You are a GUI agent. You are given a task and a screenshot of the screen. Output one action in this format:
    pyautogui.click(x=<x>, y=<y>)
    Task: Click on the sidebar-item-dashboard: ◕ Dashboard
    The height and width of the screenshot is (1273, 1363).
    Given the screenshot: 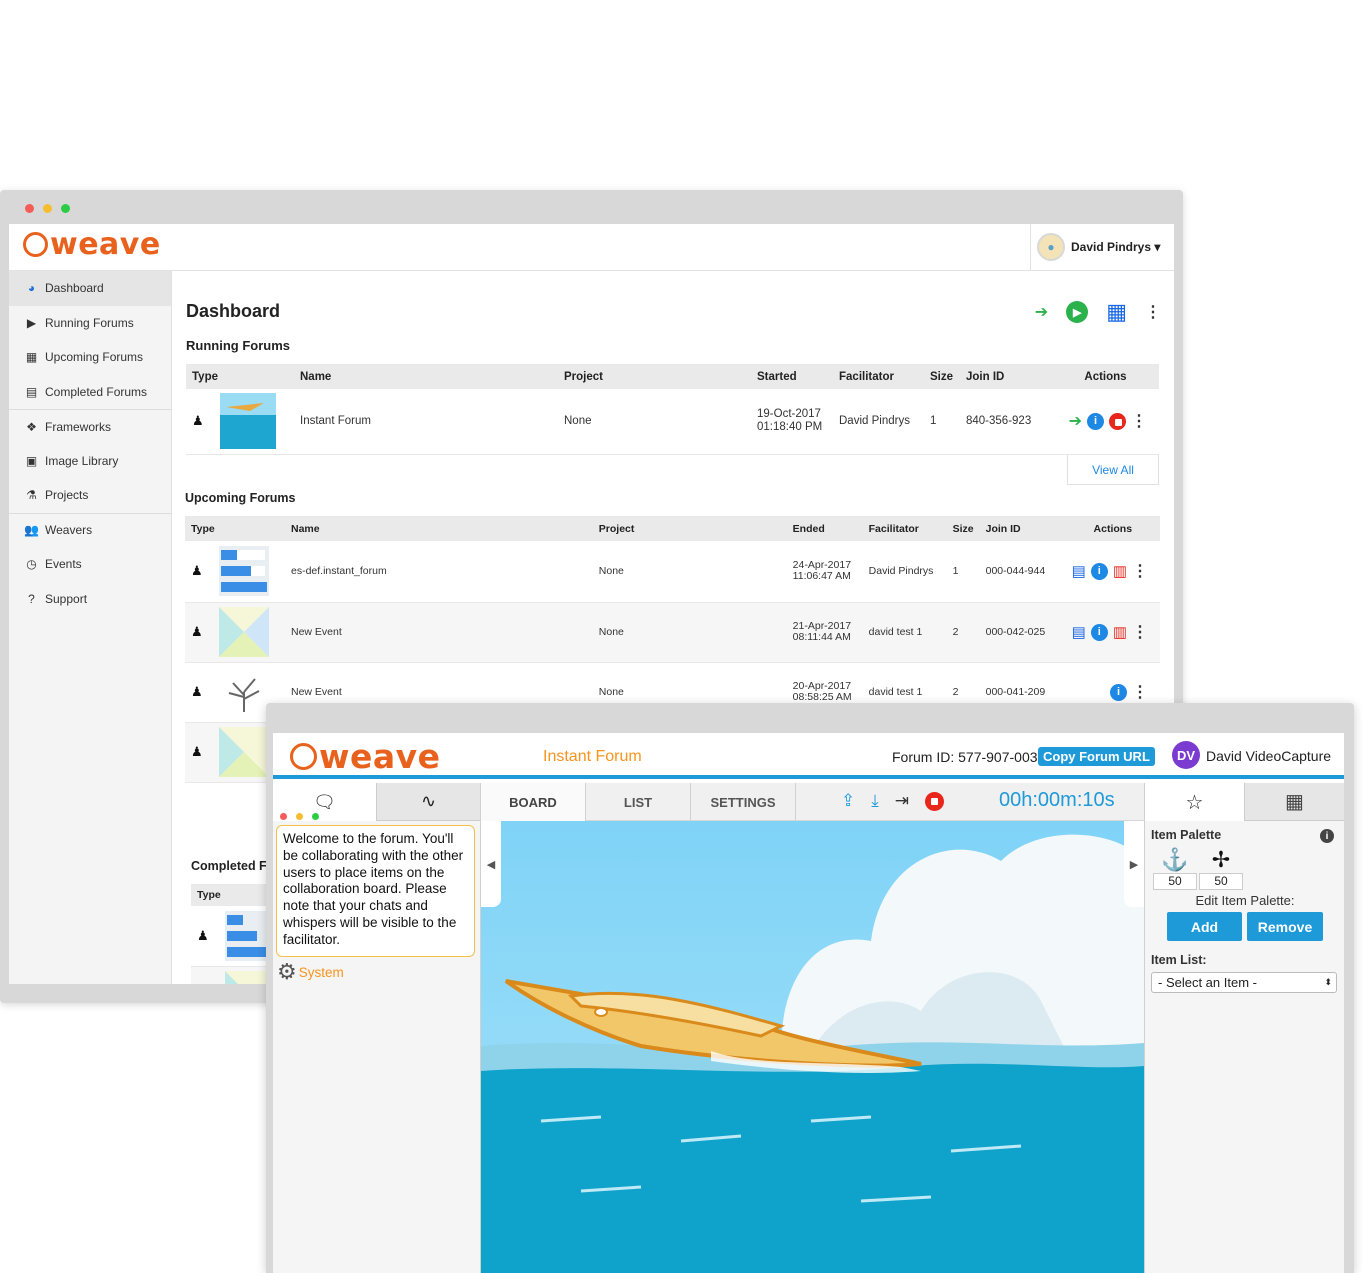 What is the action you would take?
    pyautogui.click(x=90, y=288)
    